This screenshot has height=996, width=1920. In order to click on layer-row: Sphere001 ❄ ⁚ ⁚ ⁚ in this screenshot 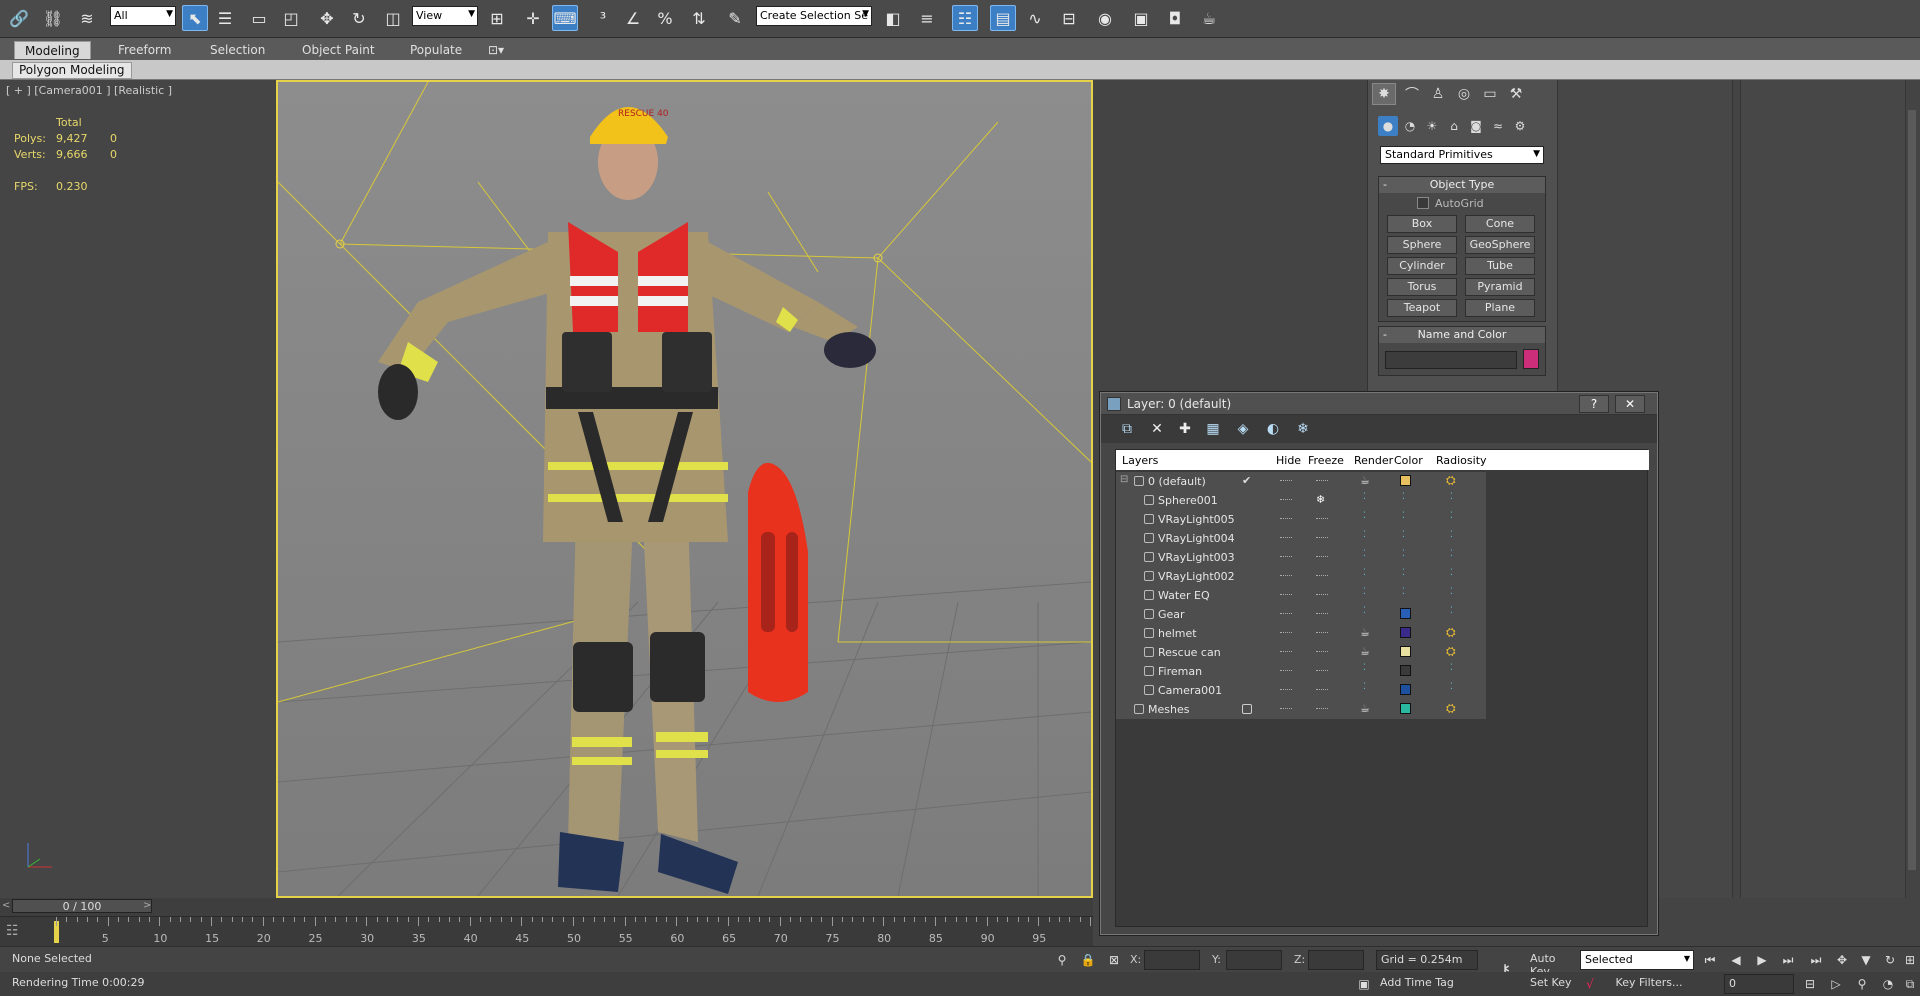, I will do `click(1301, 500)`.